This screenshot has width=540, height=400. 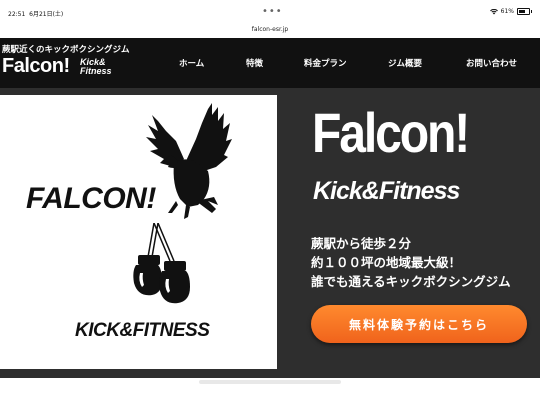 I want to click on nav-gym-info: ジム概要, so click(x=405, y=63).